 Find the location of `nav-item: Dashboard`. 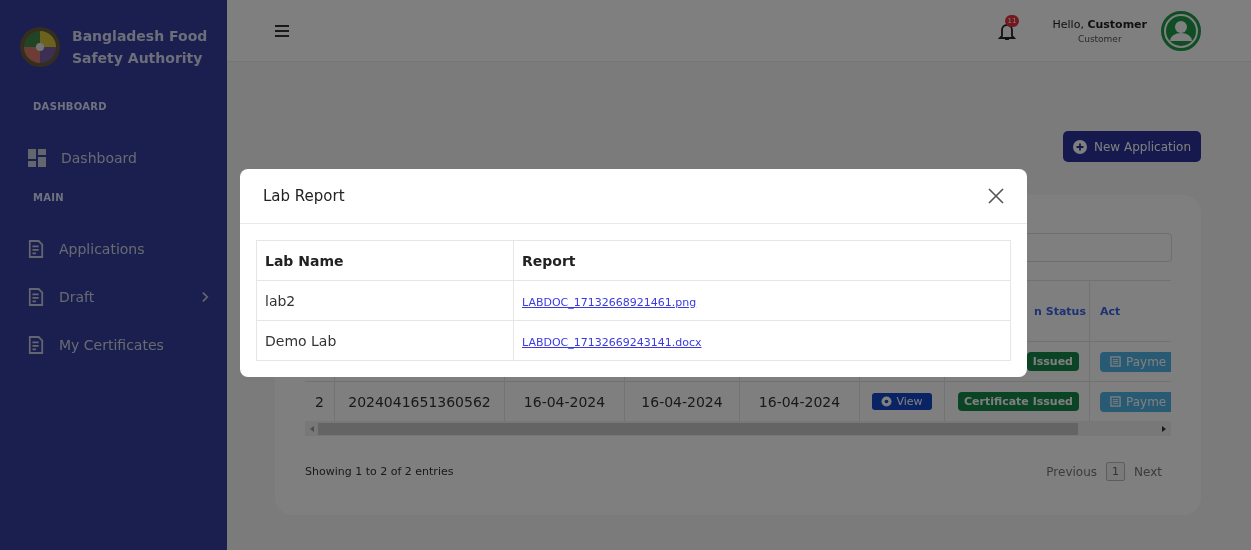

nav-item: Dashboard is located at coordinates (113, 158).